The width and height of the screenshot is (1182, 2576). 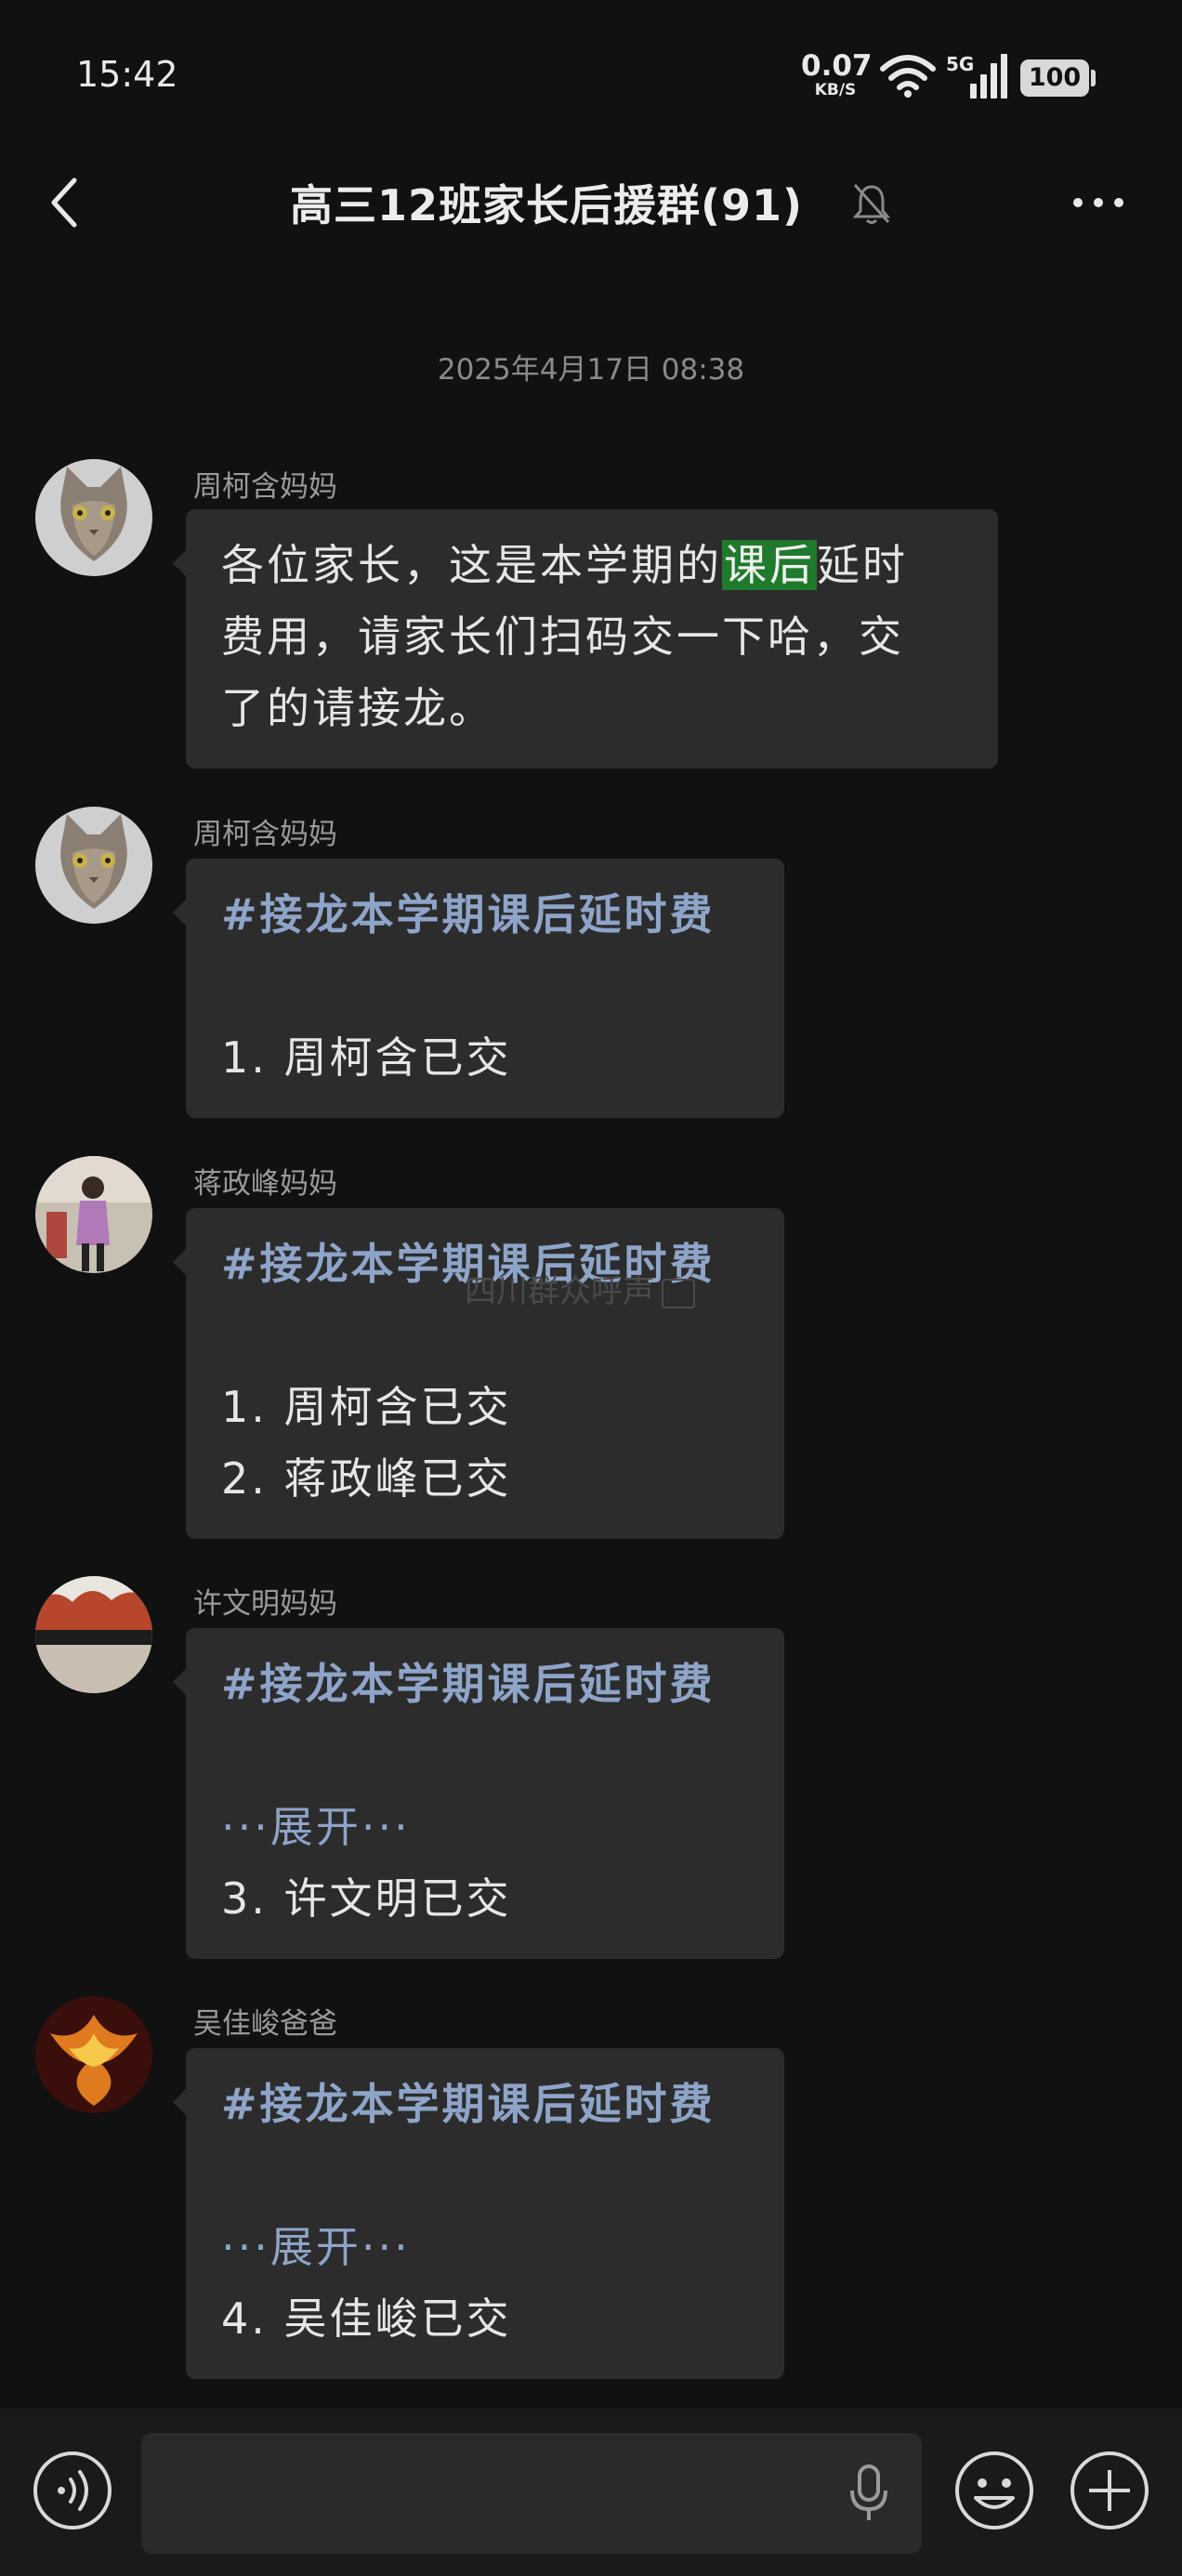 I want to click on chat-title: 高三12班家长后援群(91), so click(x=546, y=202).